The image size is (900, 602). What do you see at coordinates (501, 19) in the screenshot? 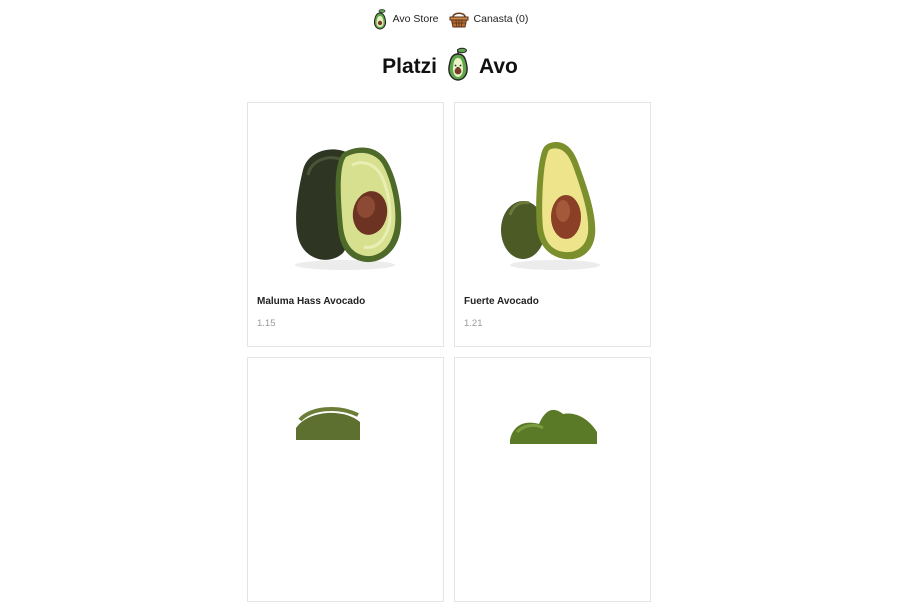
I see `nav-cart-label: Canasta (0)` at bounding box center [501, 19].